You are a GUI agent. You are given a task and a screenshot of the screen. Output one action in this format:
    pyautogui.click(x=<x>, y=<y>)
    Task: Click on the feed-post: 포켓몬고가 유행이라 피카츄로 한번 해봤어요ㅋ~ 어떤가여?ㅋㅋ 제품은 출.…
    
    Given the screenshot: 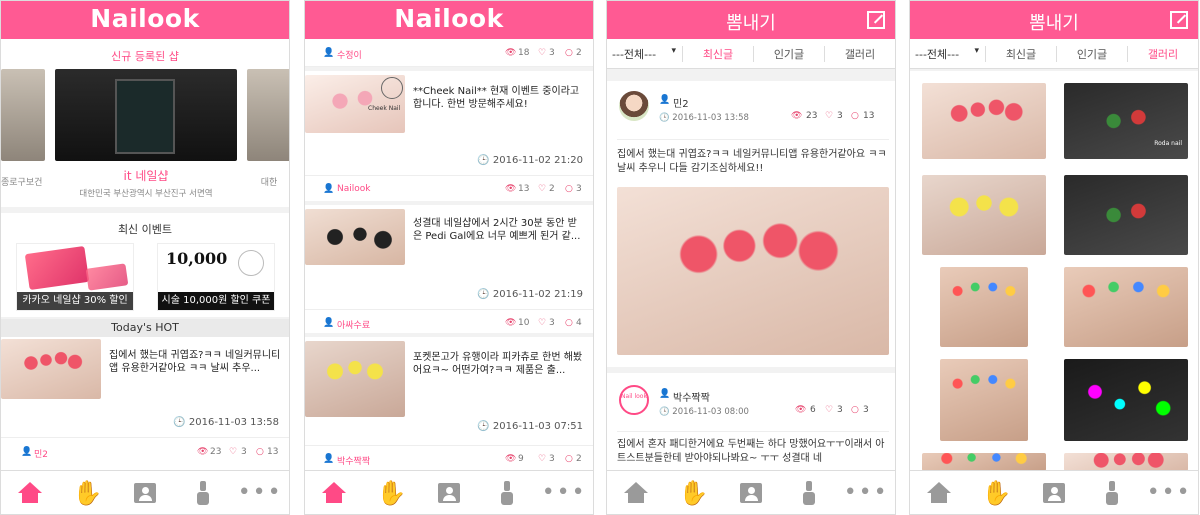 What is the action you would take?
    pyautogui.click(x=449, y=404)
    